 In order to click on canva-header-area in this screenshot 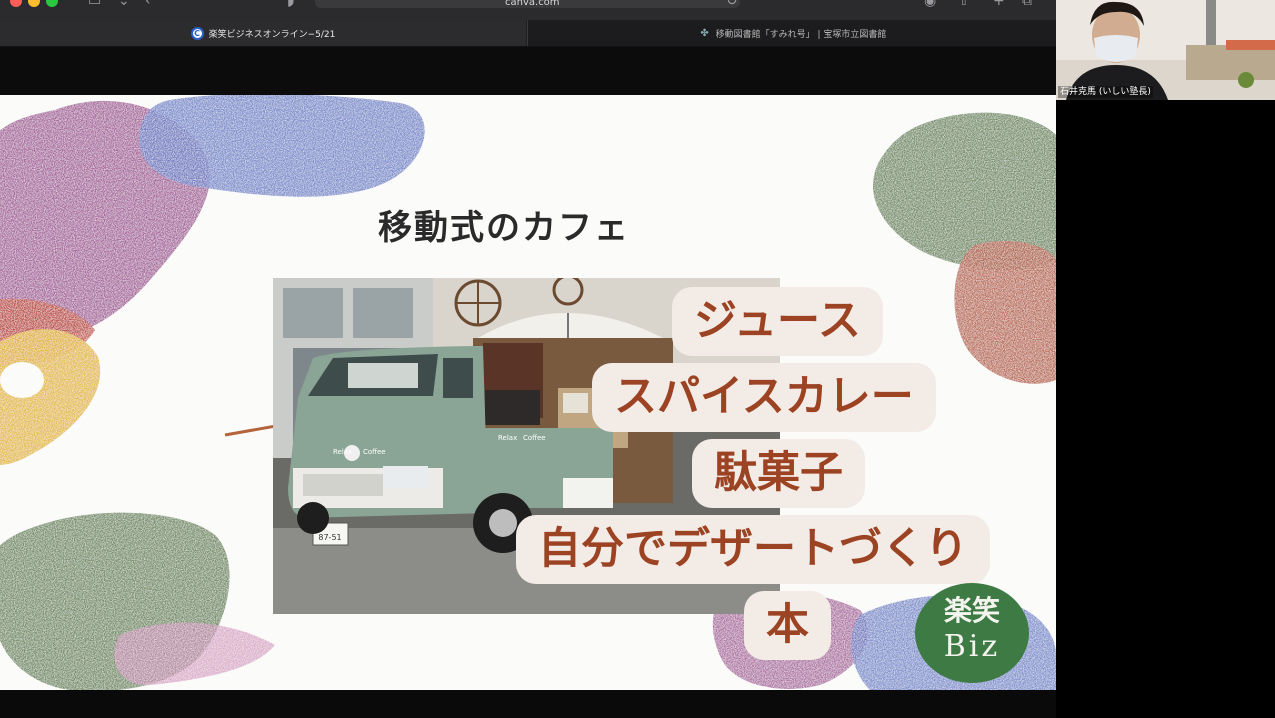, I will do `click(528, 71)`.